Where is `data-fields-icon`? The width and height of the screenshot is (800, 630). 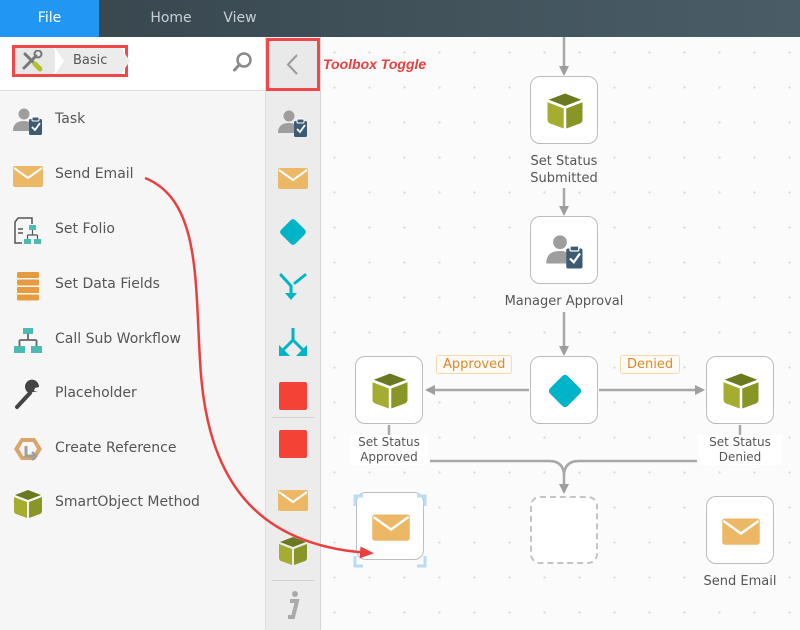 data-fields-icon is located at coordinates (28, 286).